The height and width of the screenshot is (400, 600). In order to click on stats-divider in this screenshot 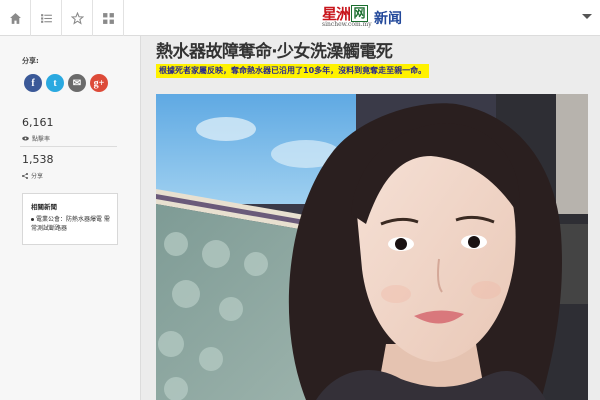, I will do `click(68, 146)`.